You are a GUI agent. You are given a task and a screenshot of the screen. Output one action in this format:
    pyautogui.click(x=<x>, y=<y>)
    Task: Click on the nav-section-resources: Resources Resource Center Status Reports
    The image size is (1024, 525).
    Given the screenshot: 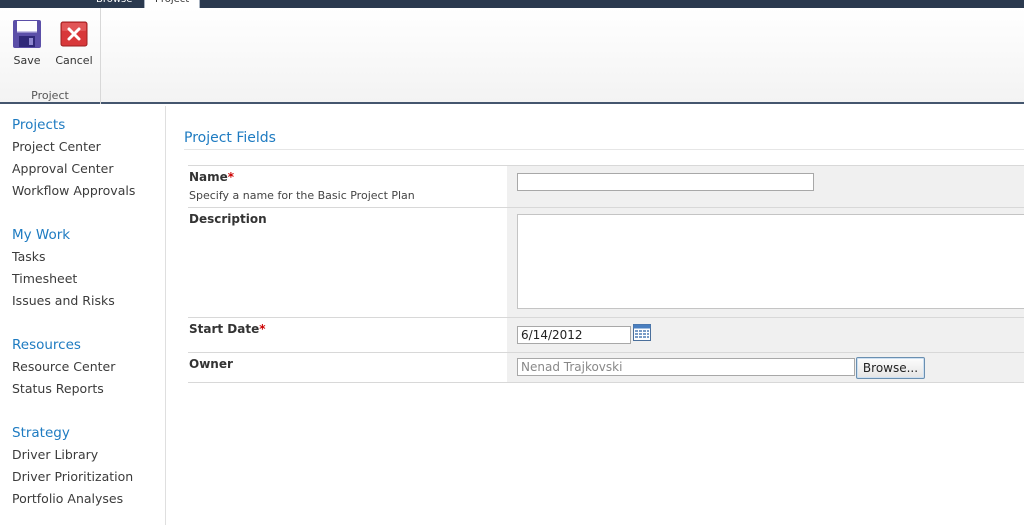 What is the action you would take?
    pyautogui.click(x=88, y=367)
    